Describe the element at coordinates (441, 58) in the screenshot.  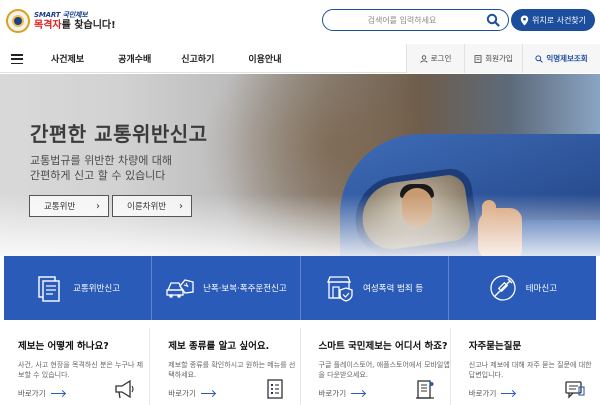
I see `login-label: 로그인` at that location.